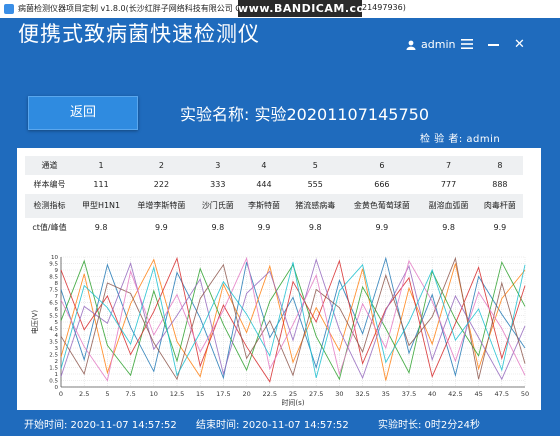  Describe the element at coordinates (292, 402) in the screenshot. I see `x-axis-label: 时间(s)` at that location.